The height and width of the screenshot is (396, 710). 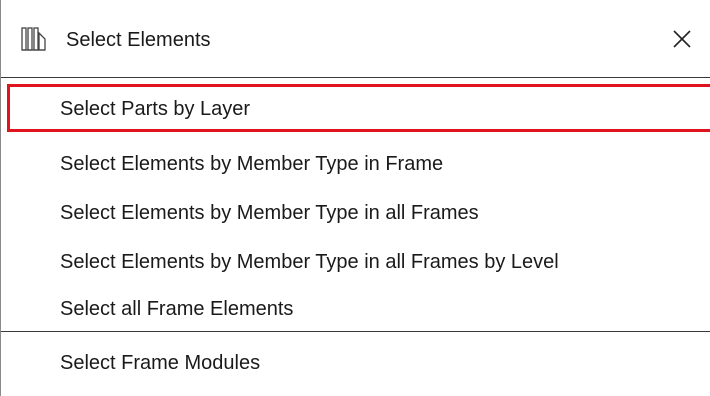 I want to click on menu-item-label: Select Elements by Member Type in Frame, so click(x=252, y=164).